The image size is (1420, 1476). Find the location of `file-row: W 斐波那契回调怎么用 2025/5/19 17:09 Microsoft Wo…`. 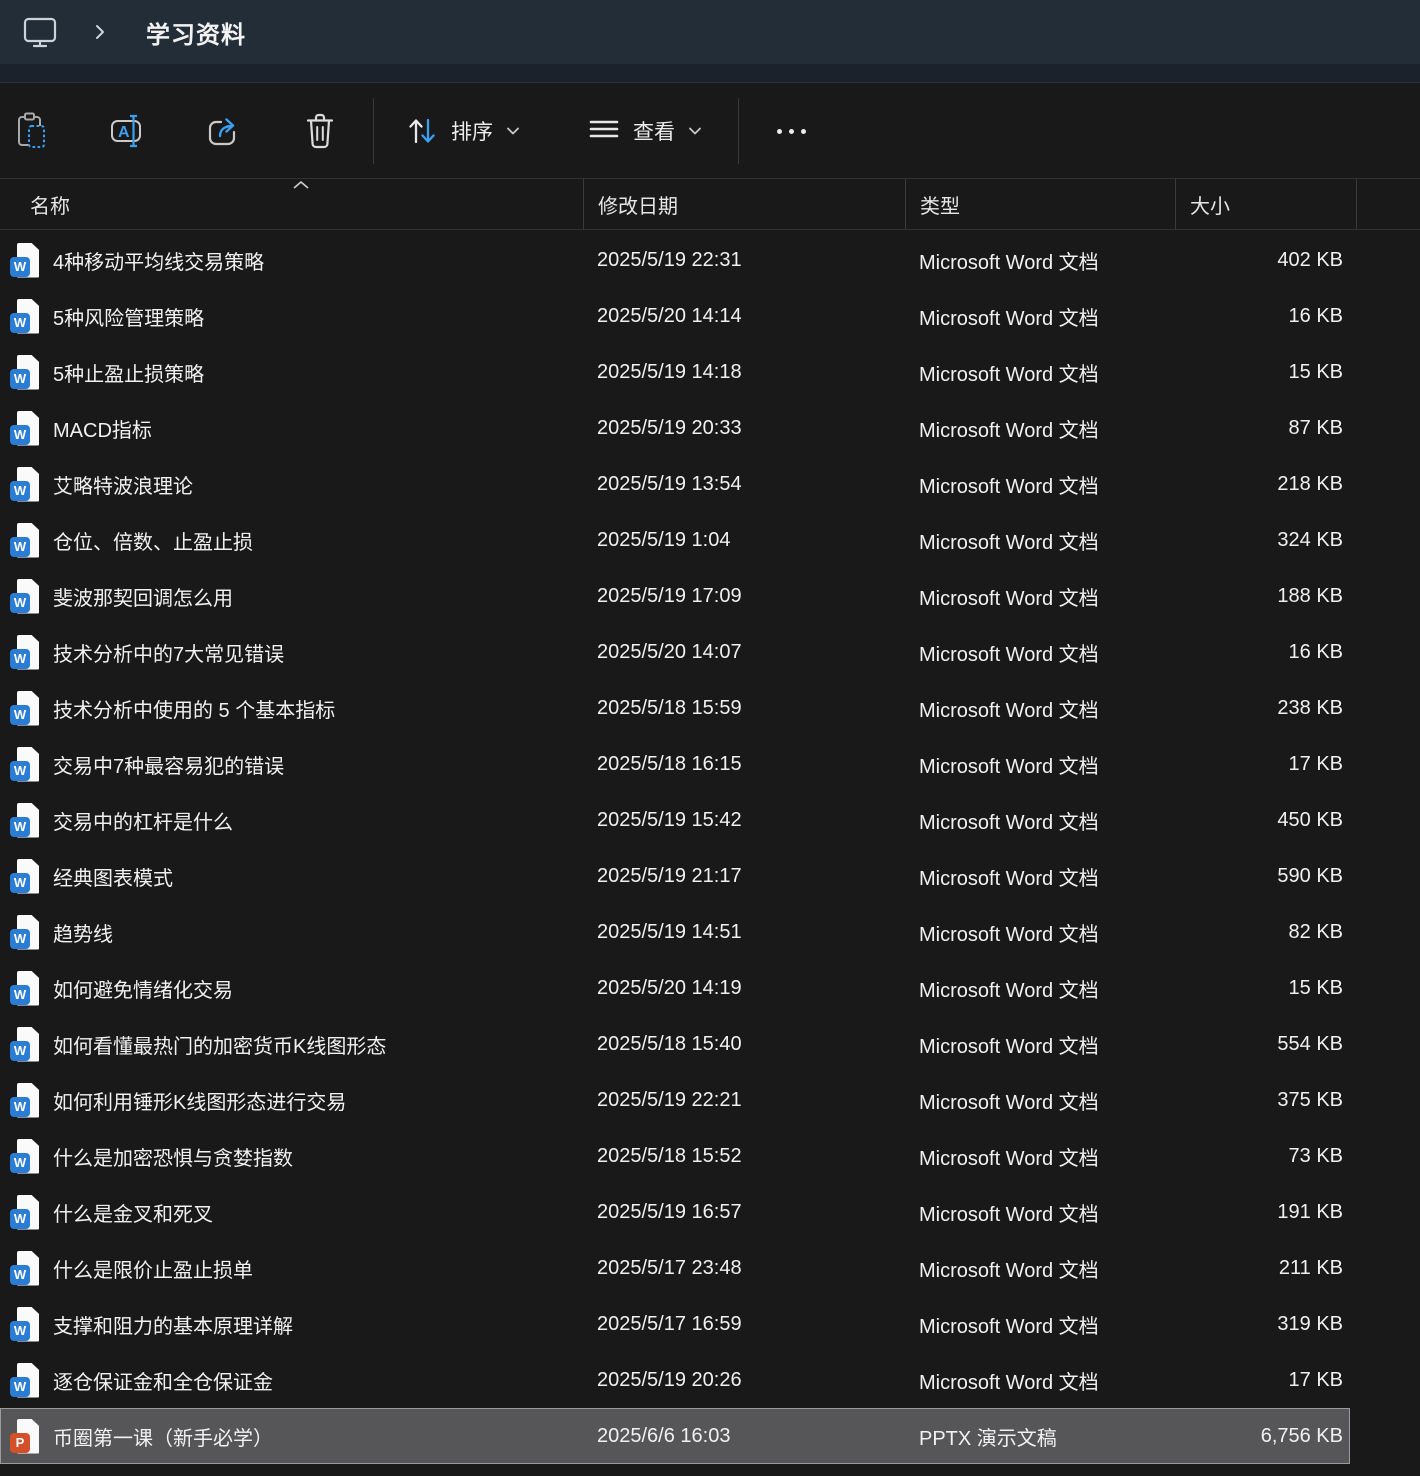

file-row: W 斐波那契回调怎么用 2025/5/19 17:09 Microsoft Wo… is located at coordinates (675, 596).